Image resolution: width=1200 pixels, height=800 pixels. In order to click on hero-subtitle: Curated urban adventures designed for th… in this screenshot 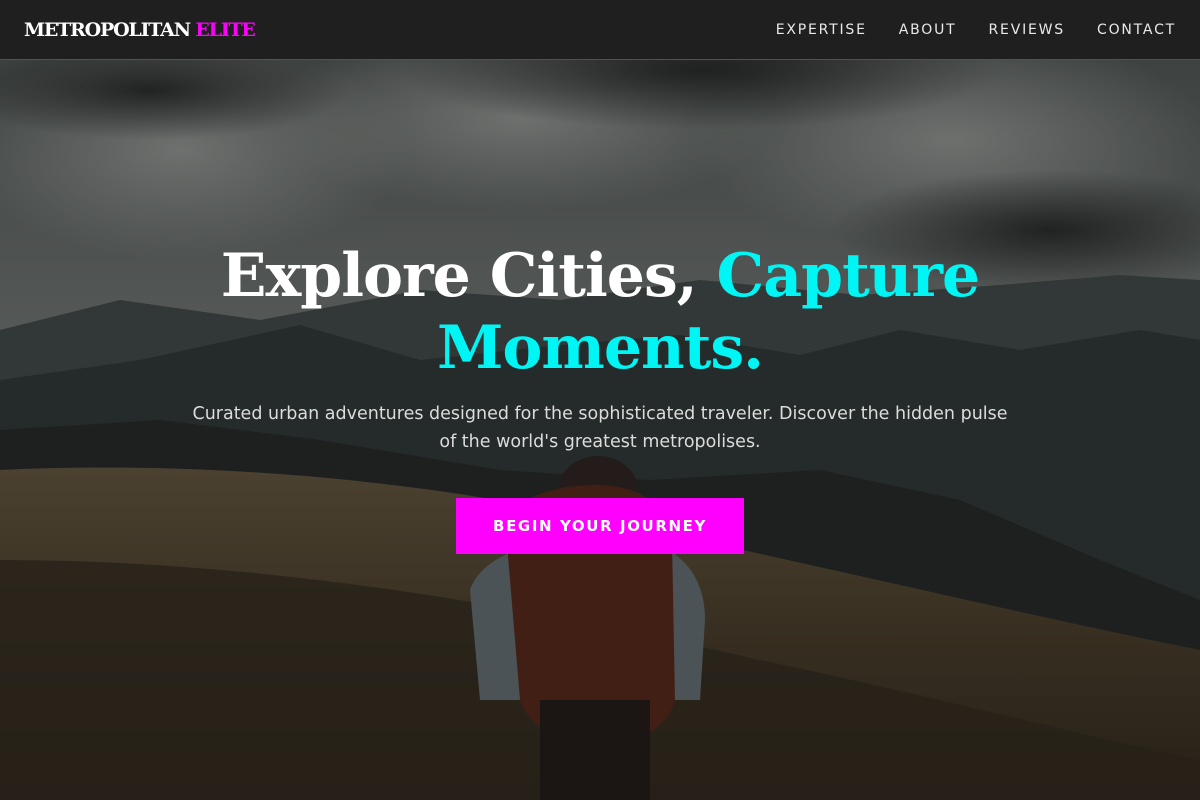, I will do `click(600, 428)`.